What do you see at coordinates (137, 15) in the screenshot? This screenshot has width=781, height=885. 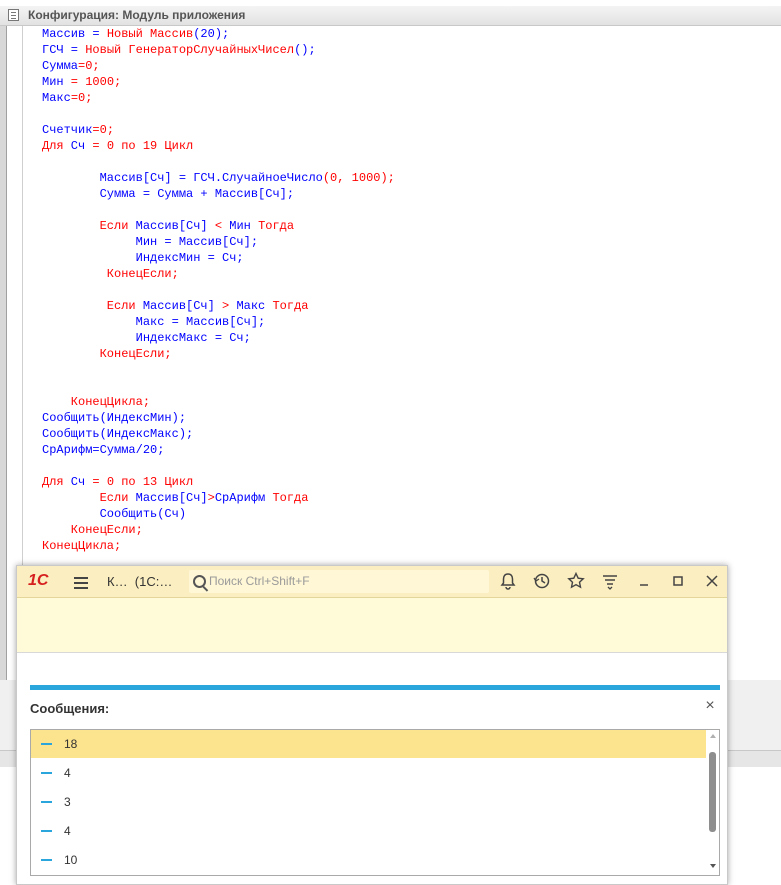 I see `editor-title: Конфигурация: Модуль приложения` at bounding box center [137, 15].